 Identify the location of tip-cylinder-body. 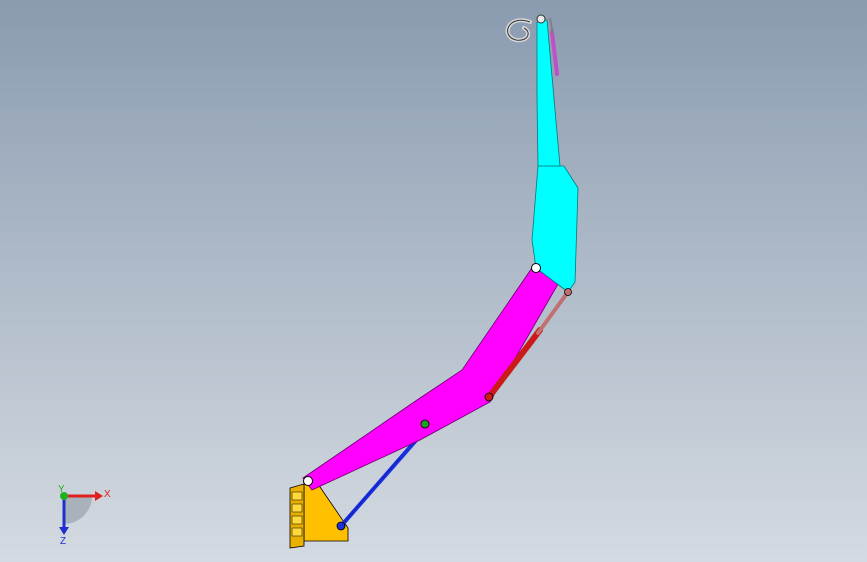
(554, 53).